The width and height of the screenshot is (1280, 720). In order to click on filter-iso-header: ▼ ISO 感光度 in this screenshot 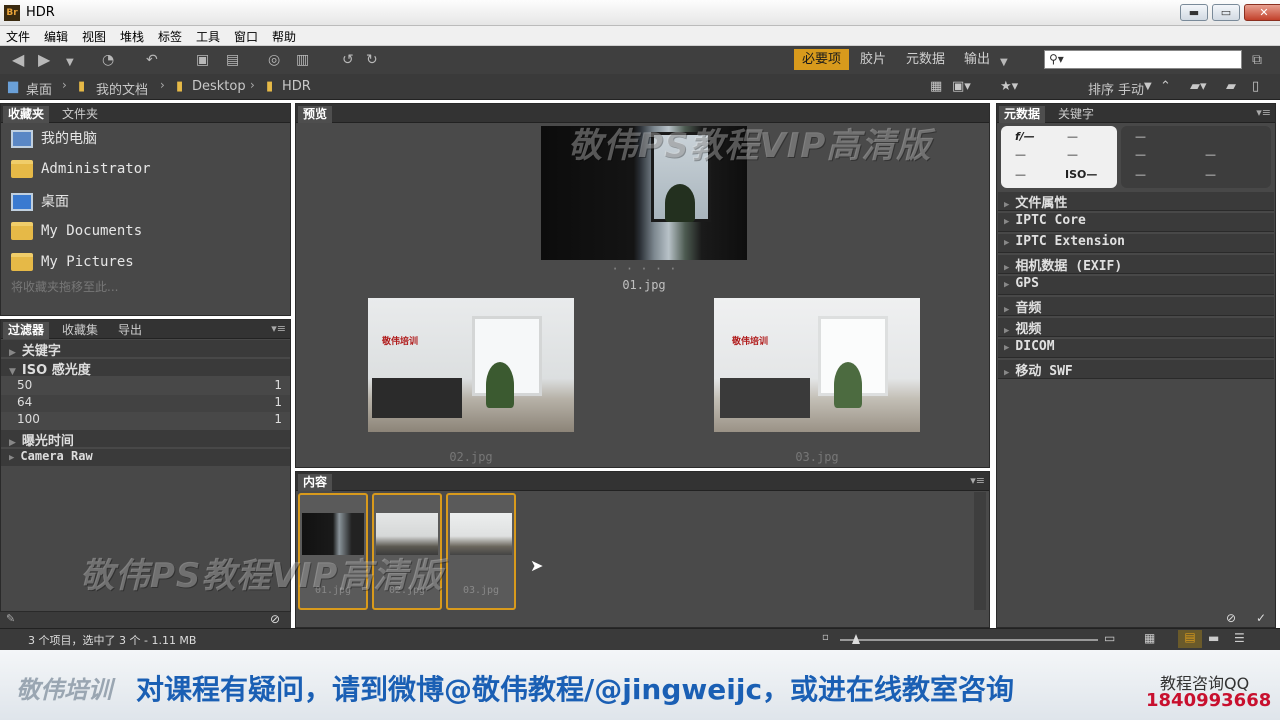, I will do `click(145, 368)`.